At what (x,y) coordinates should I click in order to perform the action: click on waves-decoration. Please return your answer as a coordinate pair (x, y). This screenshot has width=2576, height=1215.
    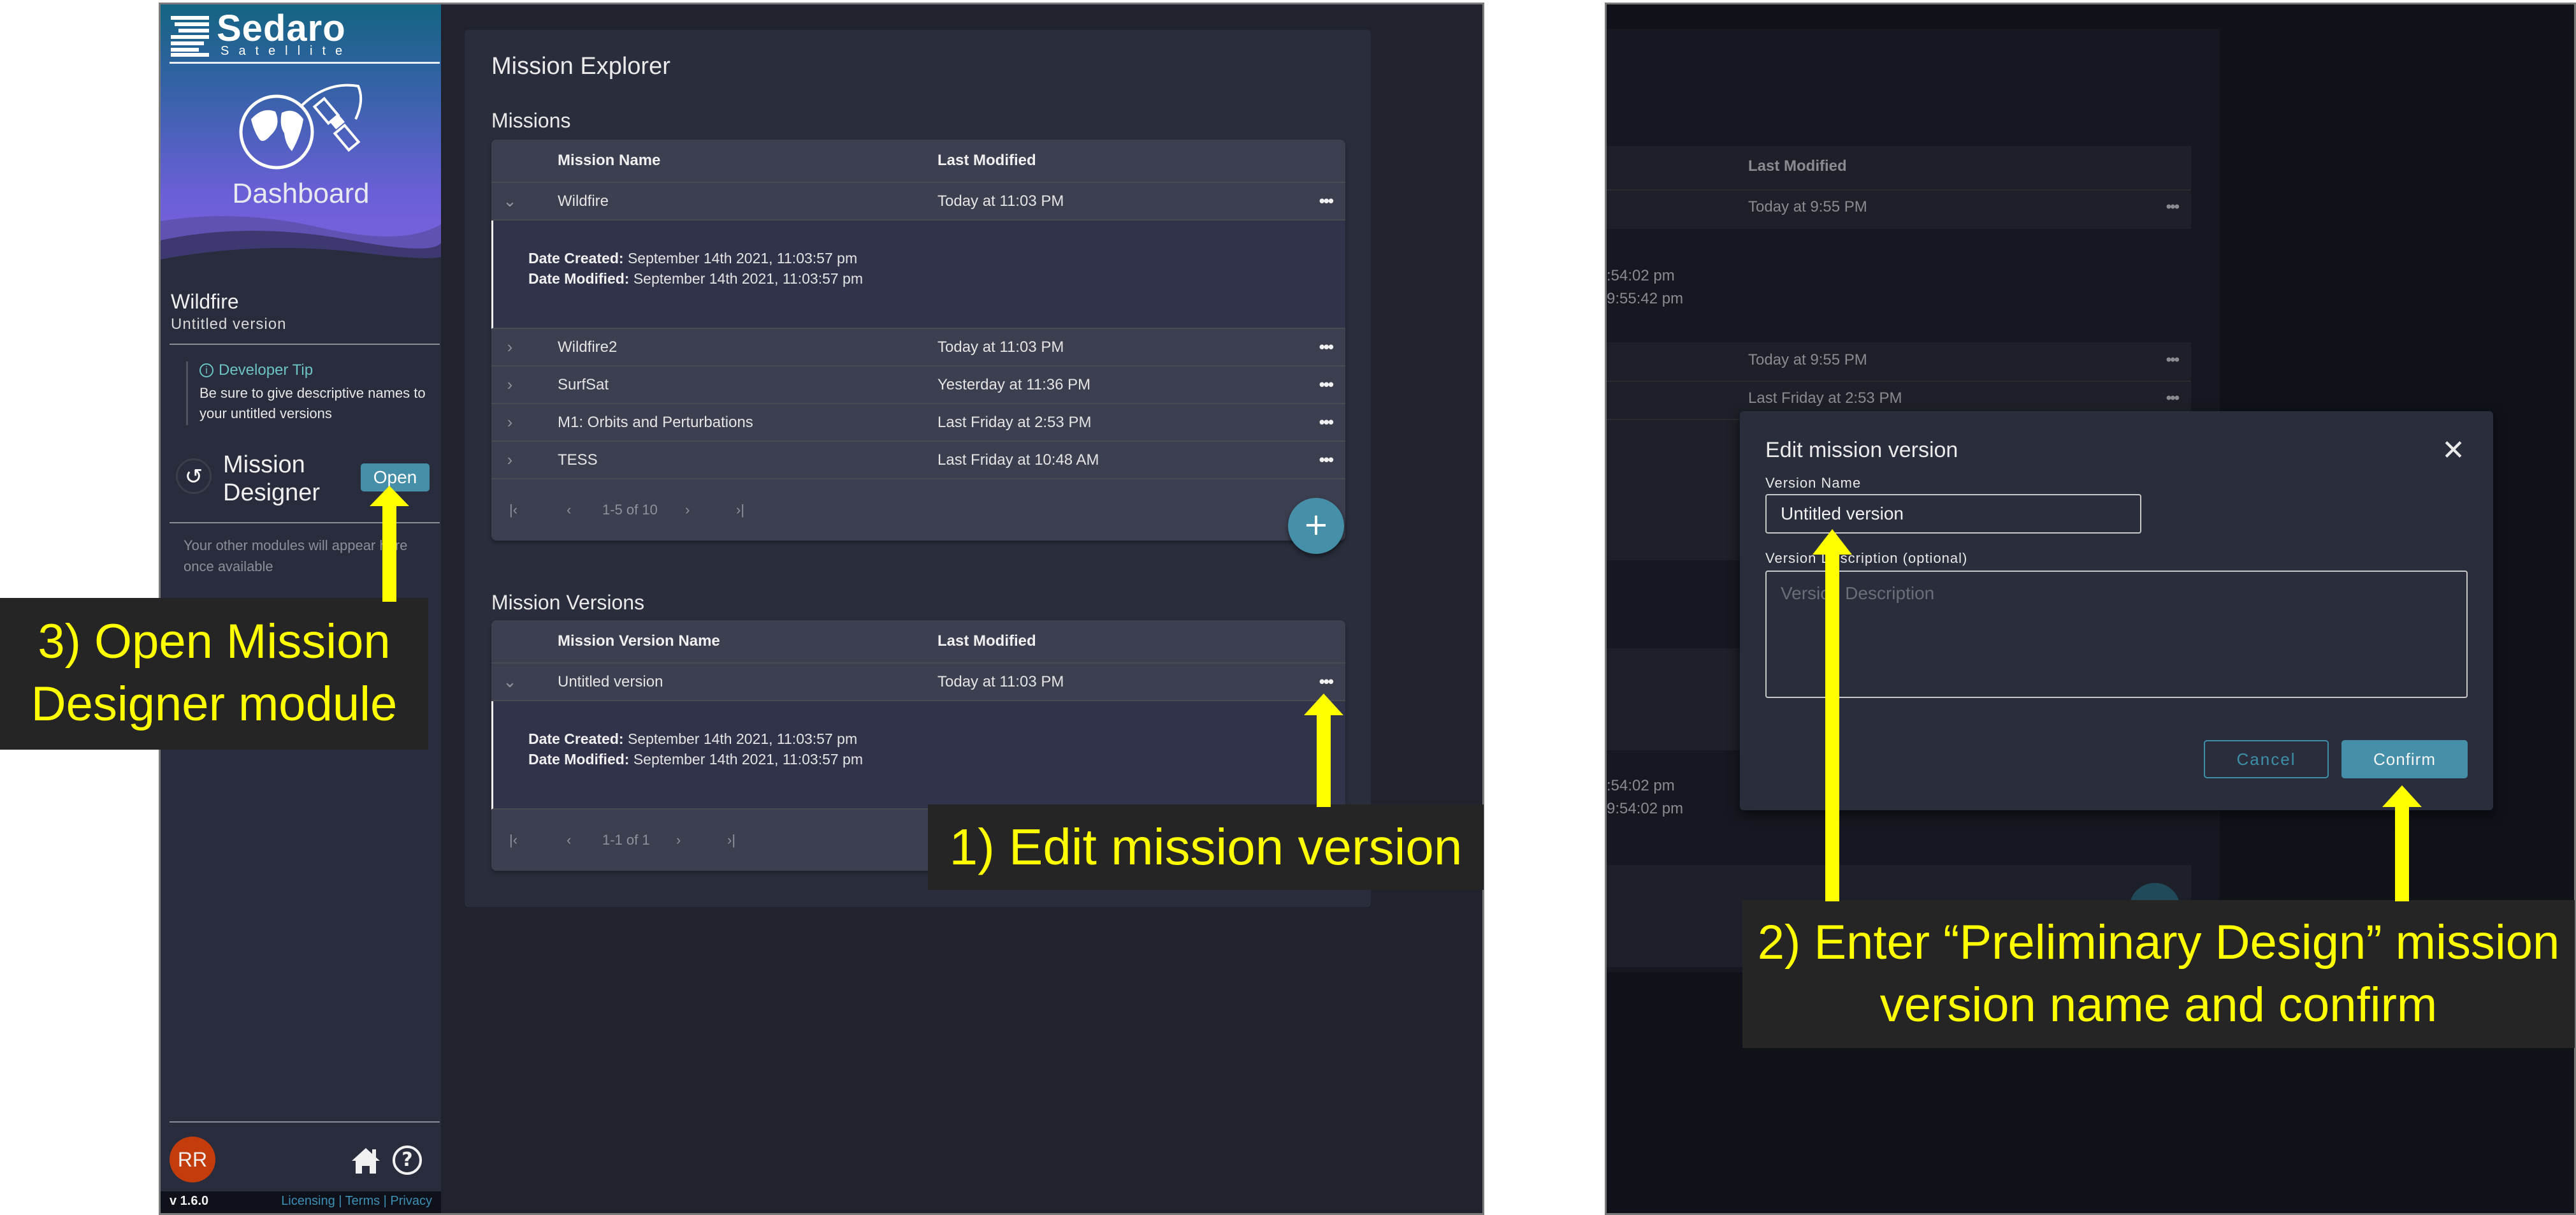
    Looking at the image, I should click on (301, 244).